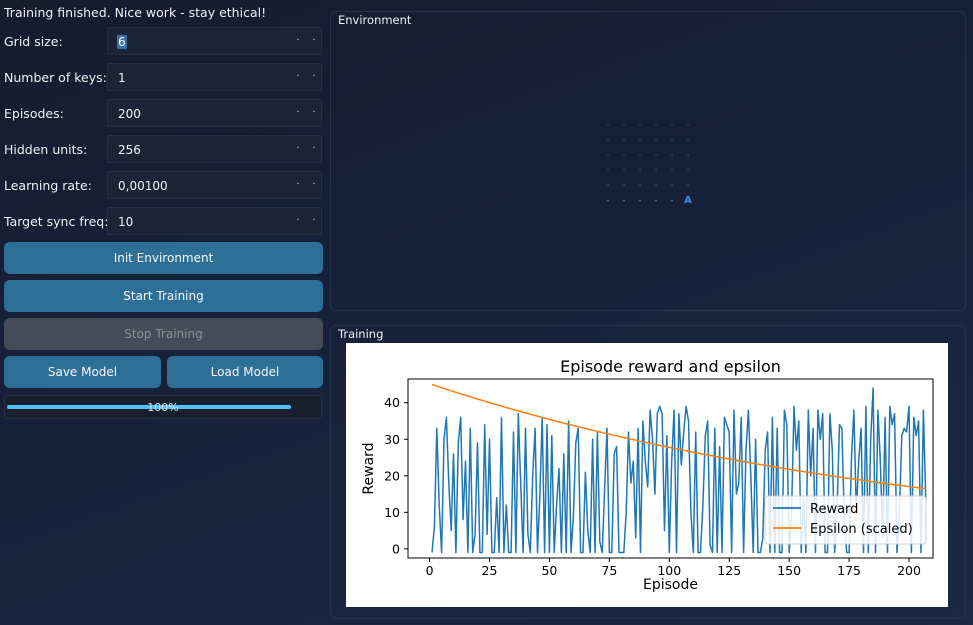 This screenshot has height=625, width=973. Describe the element at coordinates (670, 585) in the screenshot. I see `x-axis-label: Episode` at that location.